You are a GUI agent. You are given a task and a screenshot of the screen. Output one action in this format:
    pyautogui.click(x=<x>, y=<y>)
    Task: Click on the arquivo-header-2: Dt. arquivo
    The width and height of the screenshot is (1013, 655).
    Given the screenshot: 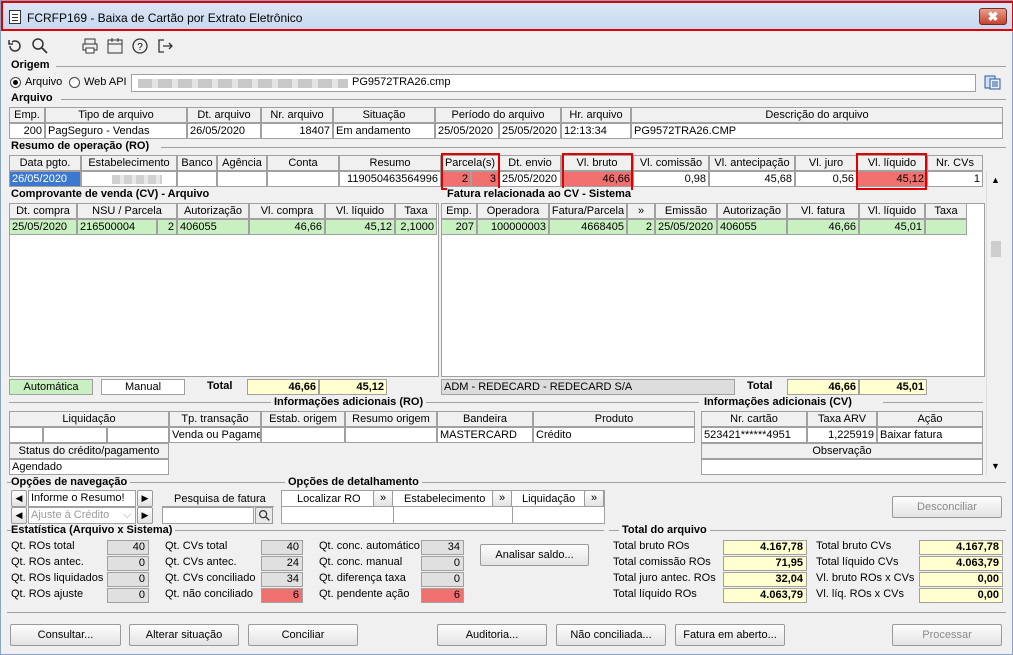 What is the action you would take?
    pyautogui.click(x=224, y=115)
    